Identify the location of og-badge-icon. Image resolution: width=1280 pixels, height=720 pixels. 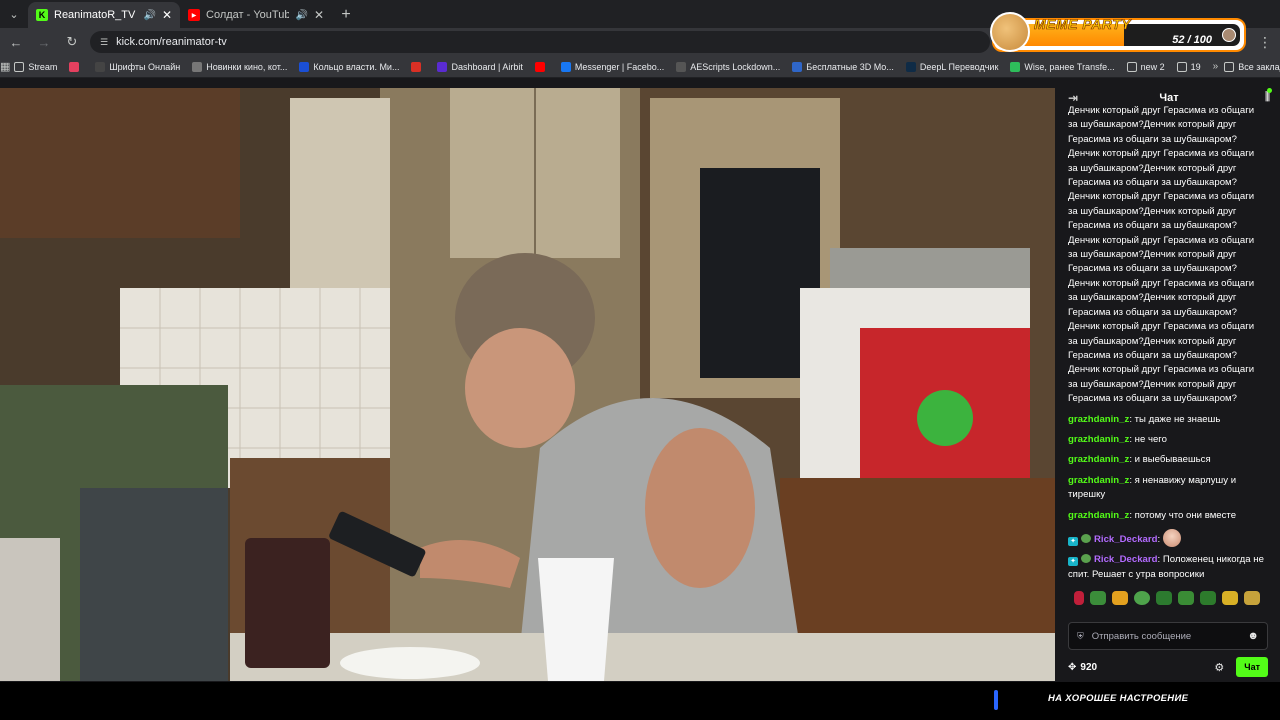
(1086, 559).